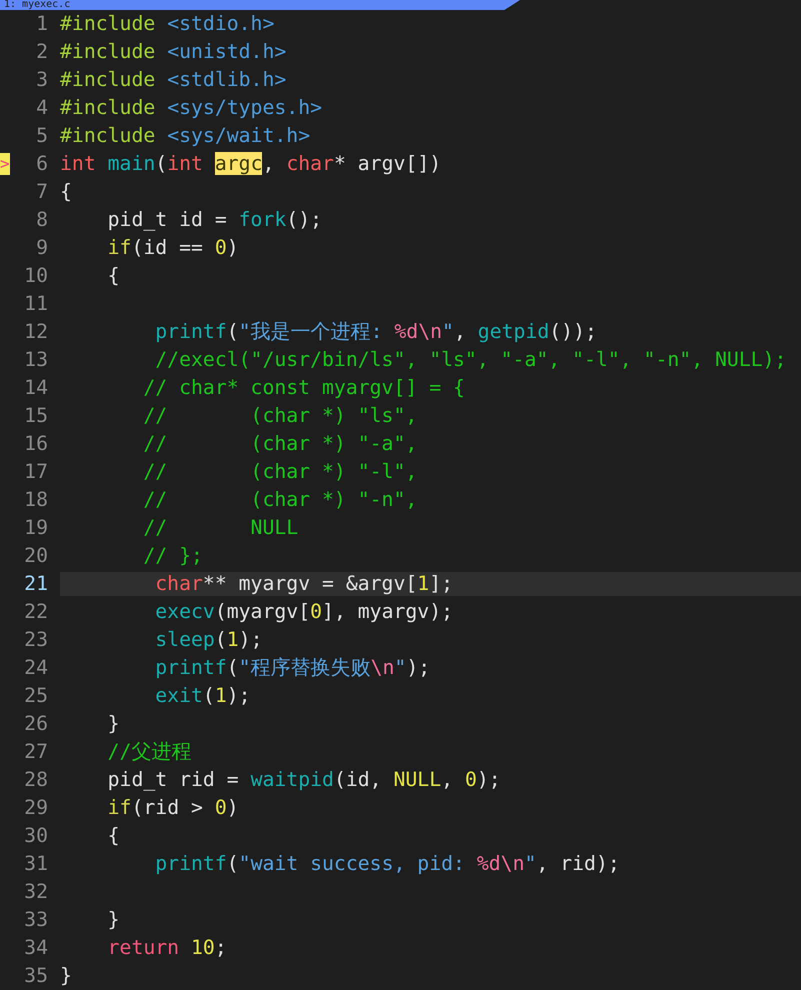 The height and width of the screenshot is (990, 801). What do you see at coordinates (375, 332) in the screenshot?
I see `code-line: printf("我是一个进程: %d\n", getpid());` at bounding box center [375, 332].